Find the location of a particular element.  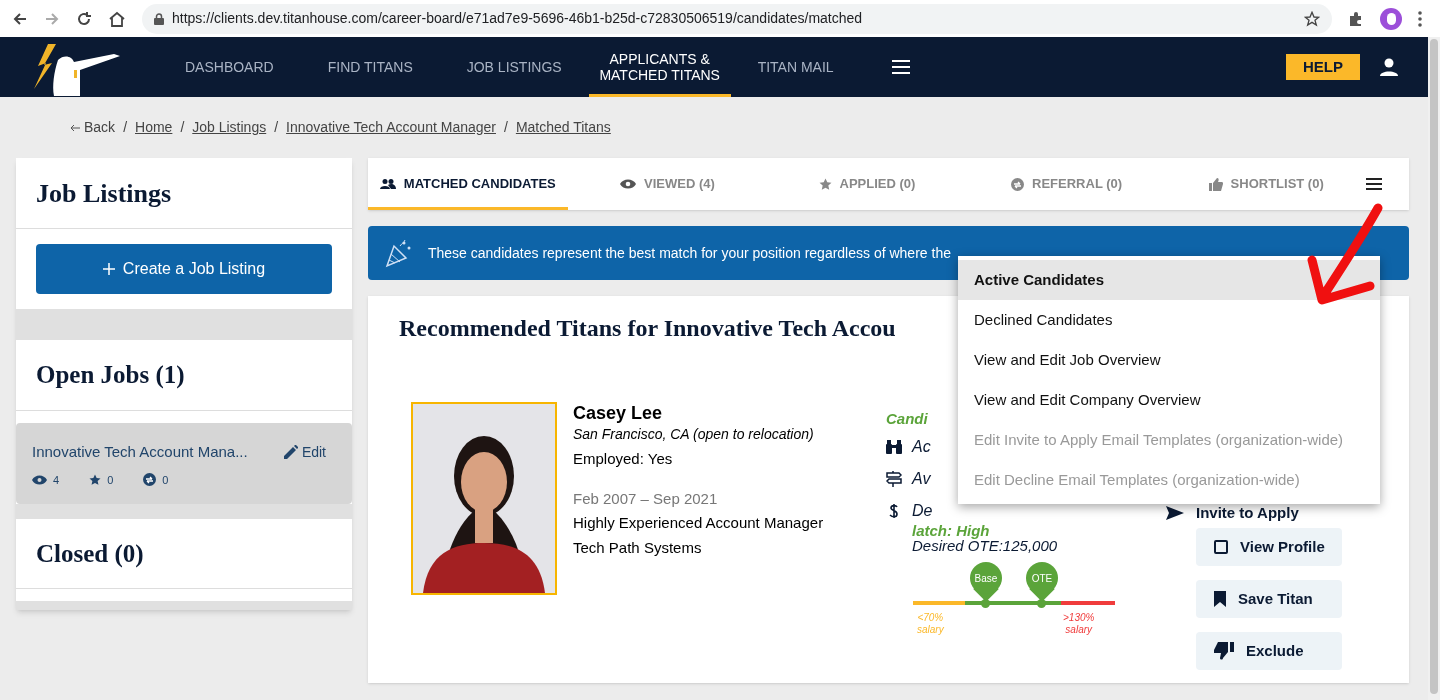

job-list-item: Innovative Tech Account Mana... Edit 4 0 0 is located at coordinates (184, 463).